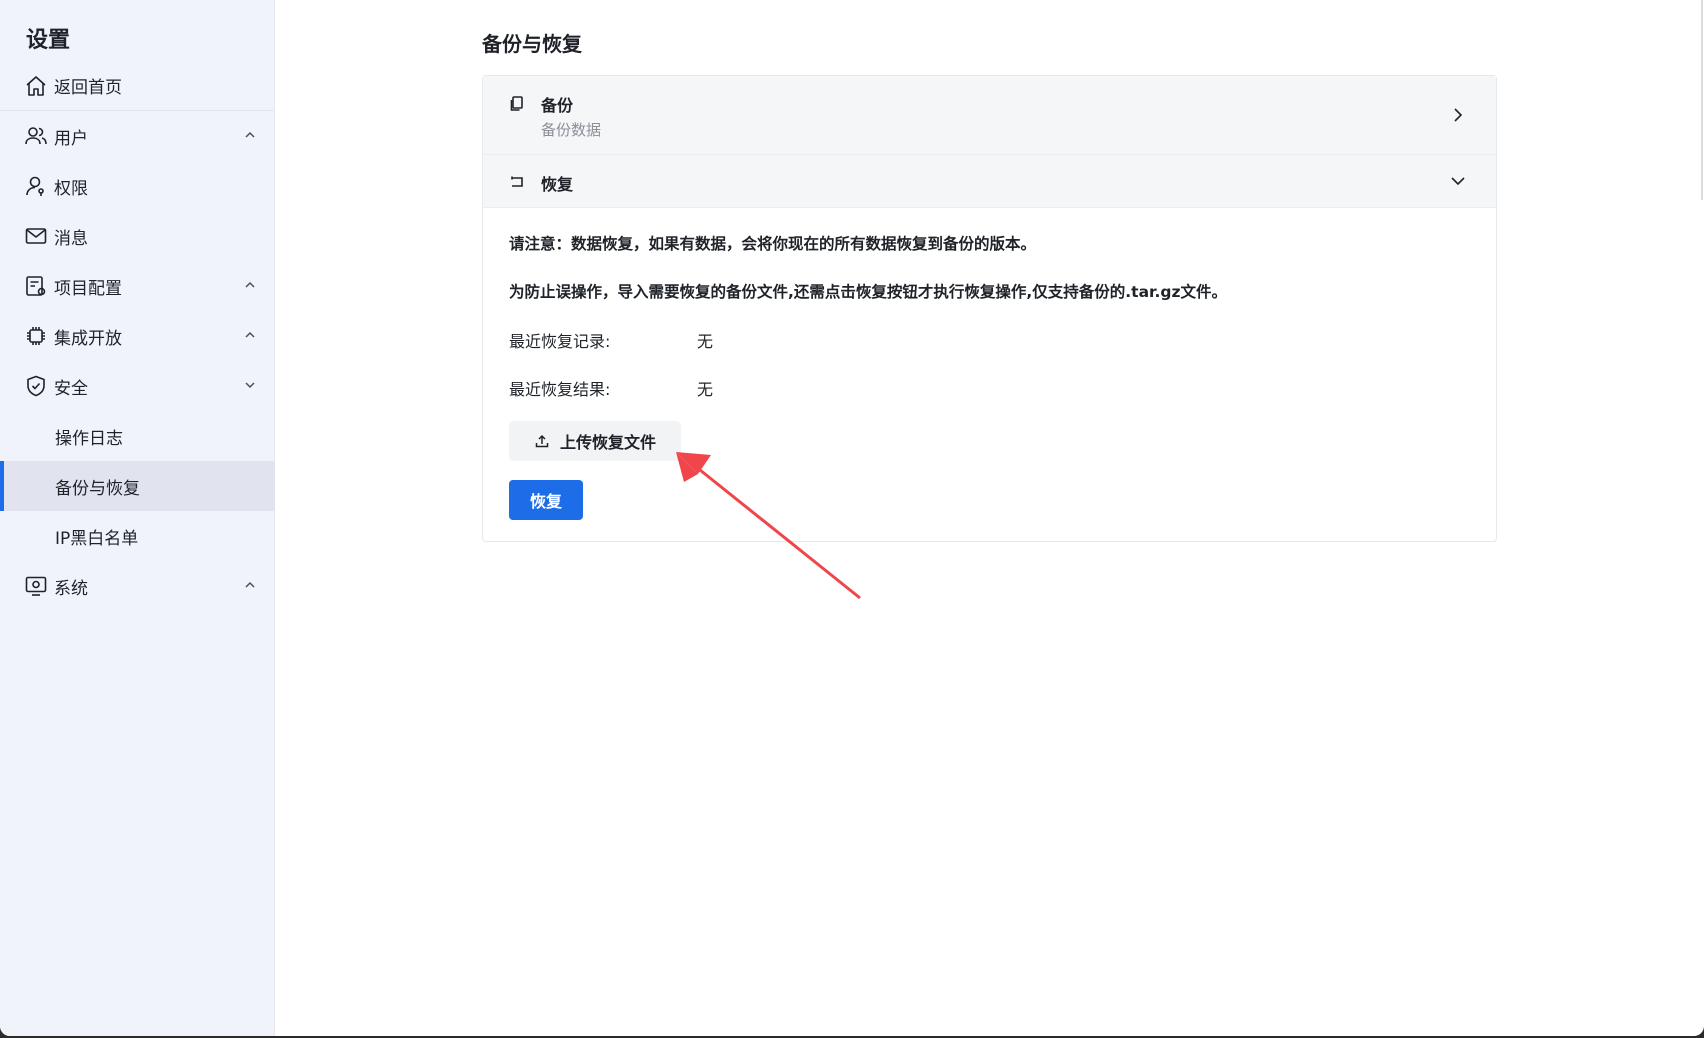 This screenshot has height=1038, width=1704. What do you see at coordinates (532, 44) in the screenshot?
I see `page-title: 备份与恢复` at bounding box center [532, 44].